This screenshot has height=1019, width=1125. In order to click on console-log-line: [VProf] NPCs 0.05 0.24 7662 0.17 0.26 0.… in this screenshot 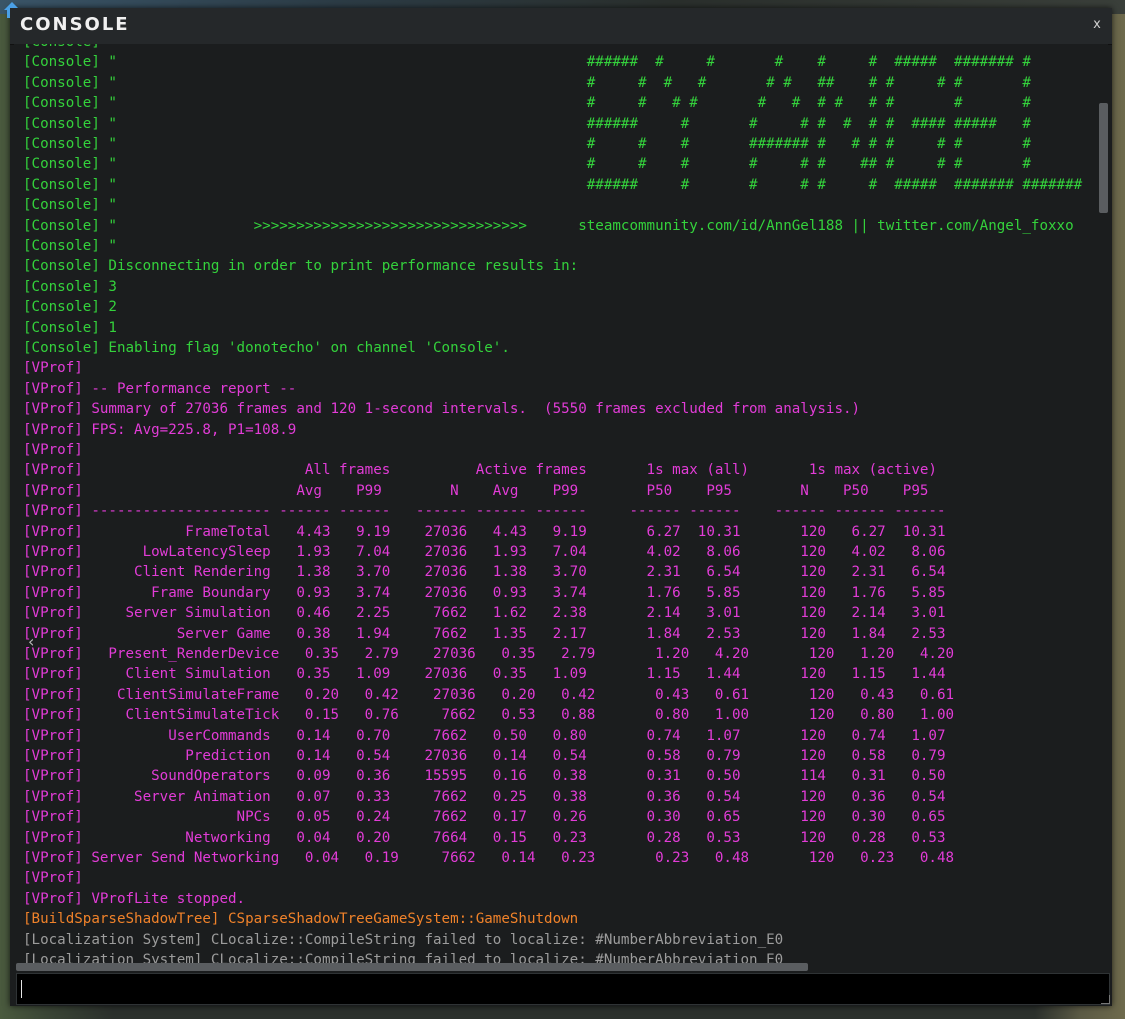, I will do `click(484, 817)`.